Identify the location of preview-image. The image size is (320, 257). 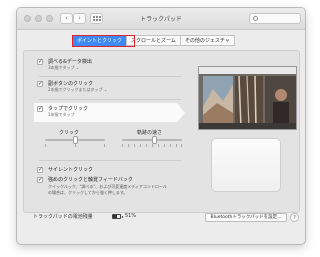
(247, 98).